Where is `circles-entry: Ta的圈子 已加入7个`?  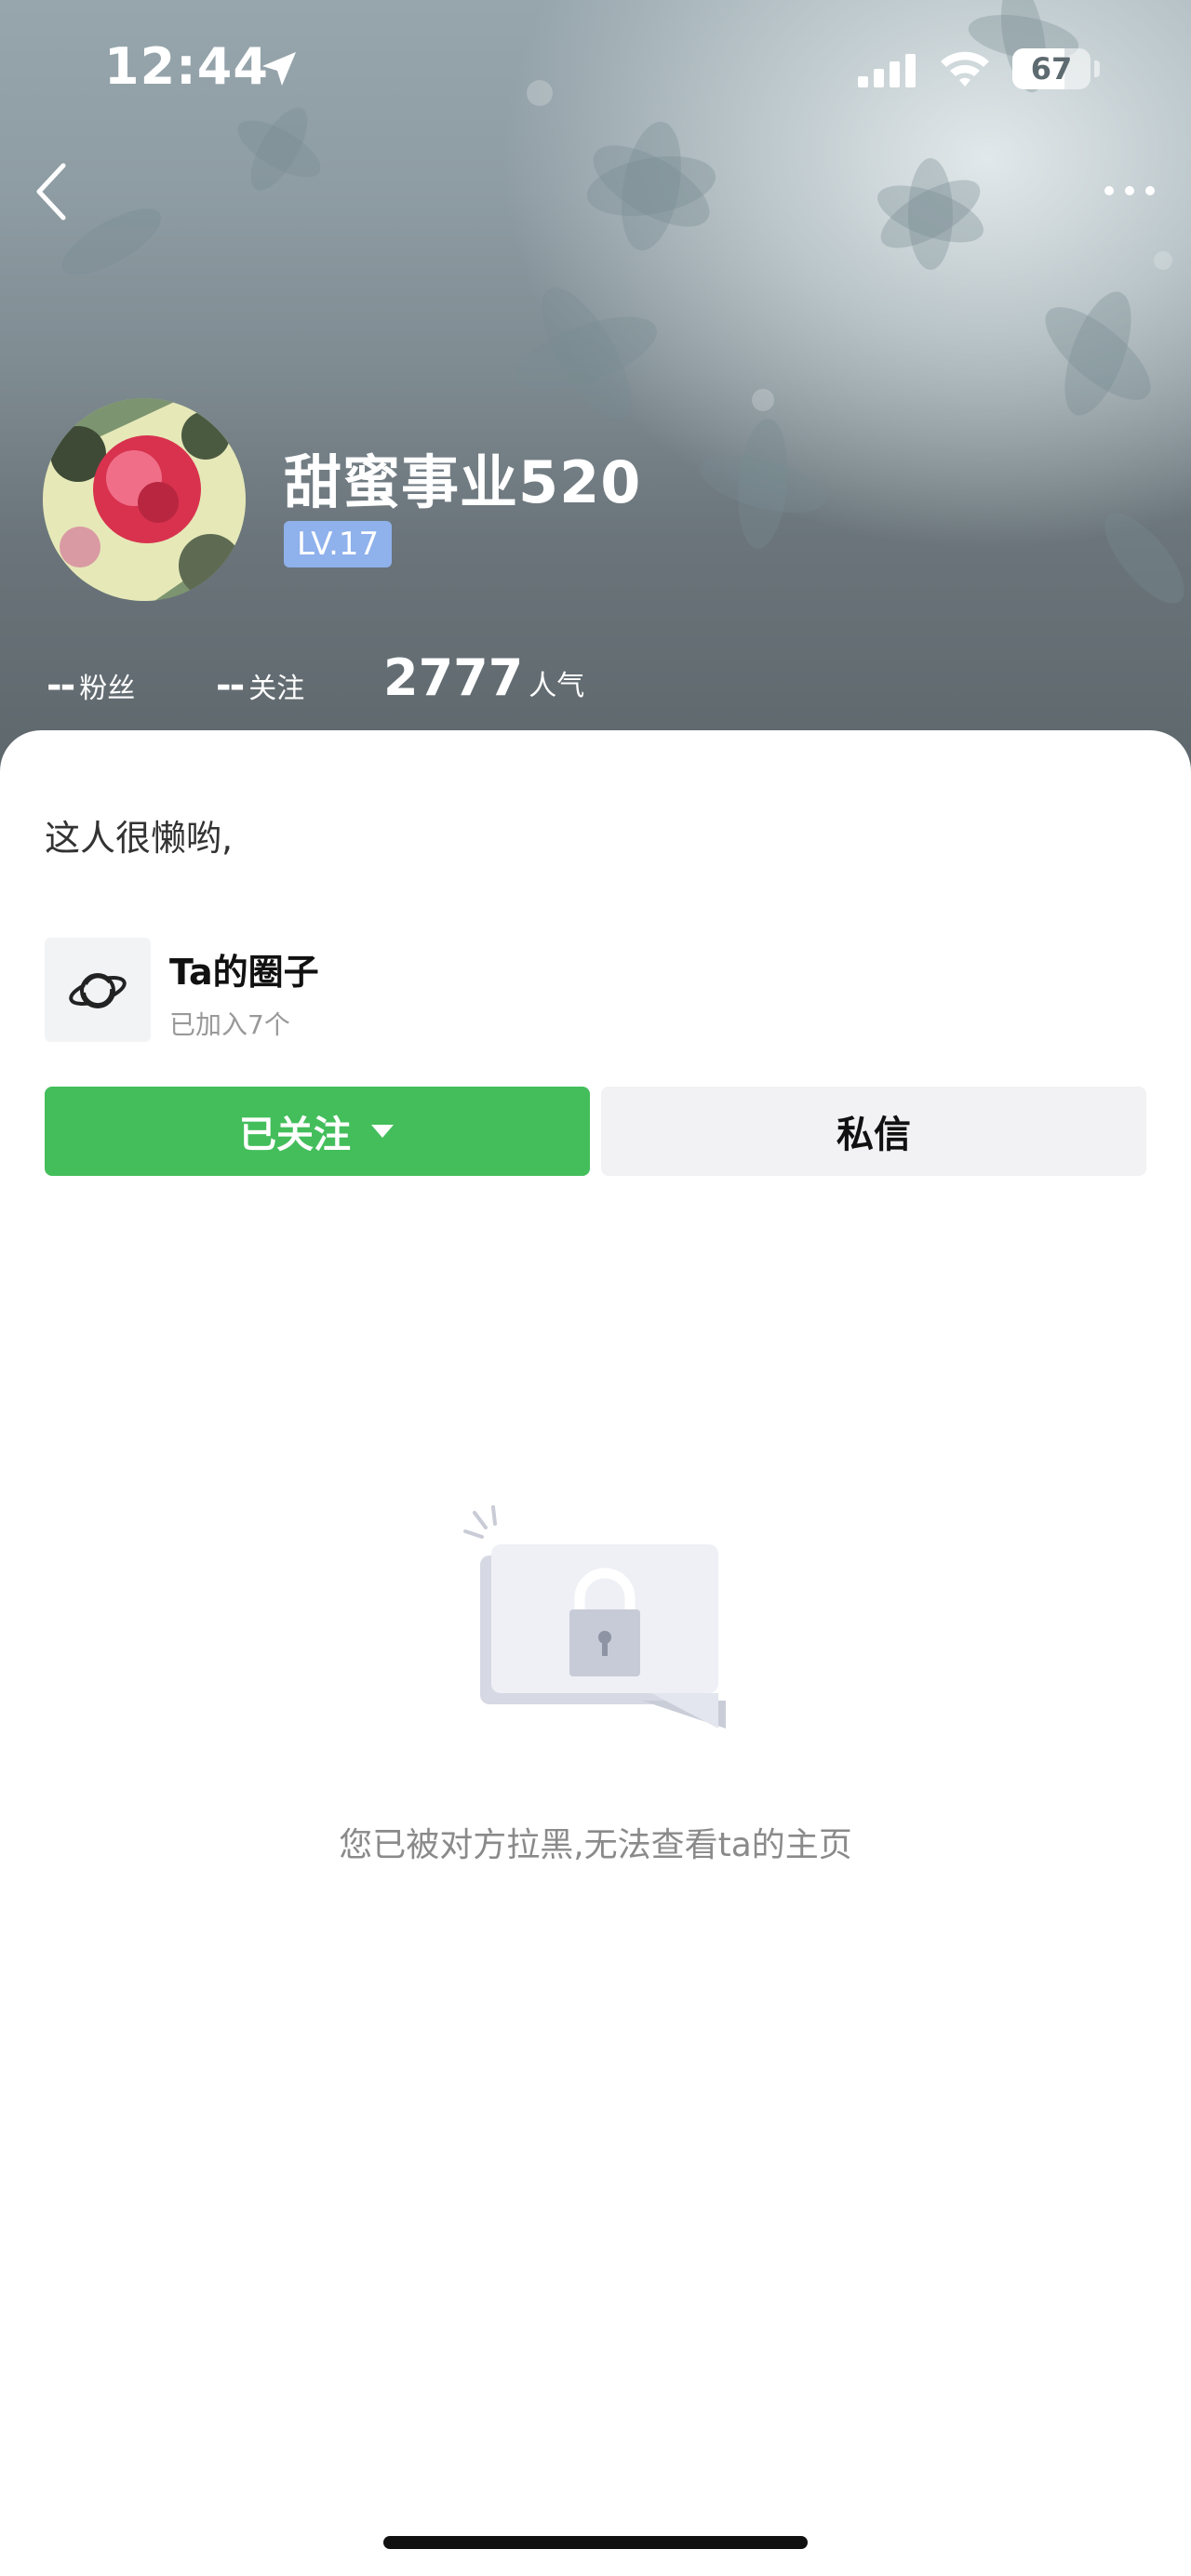
circles-entry: Ta的圈子 已加入7个 is located at coordinates (324, 990).